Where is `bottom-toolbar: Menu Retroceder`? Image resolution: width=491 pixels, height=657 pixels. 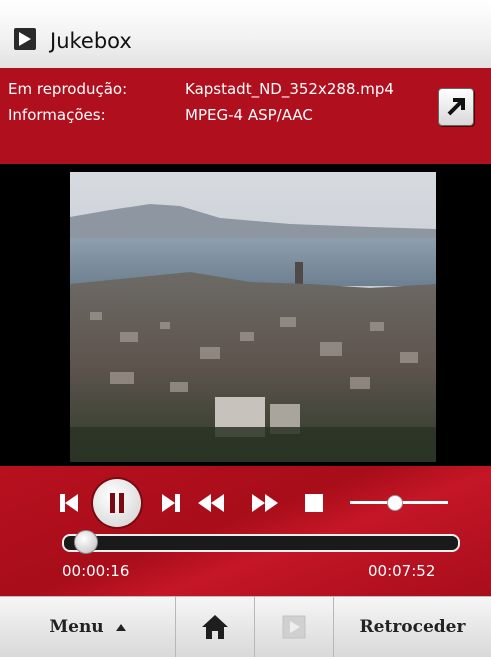
bottom-toolbar: Menu Retroceder is located at coordinates (245, 626).